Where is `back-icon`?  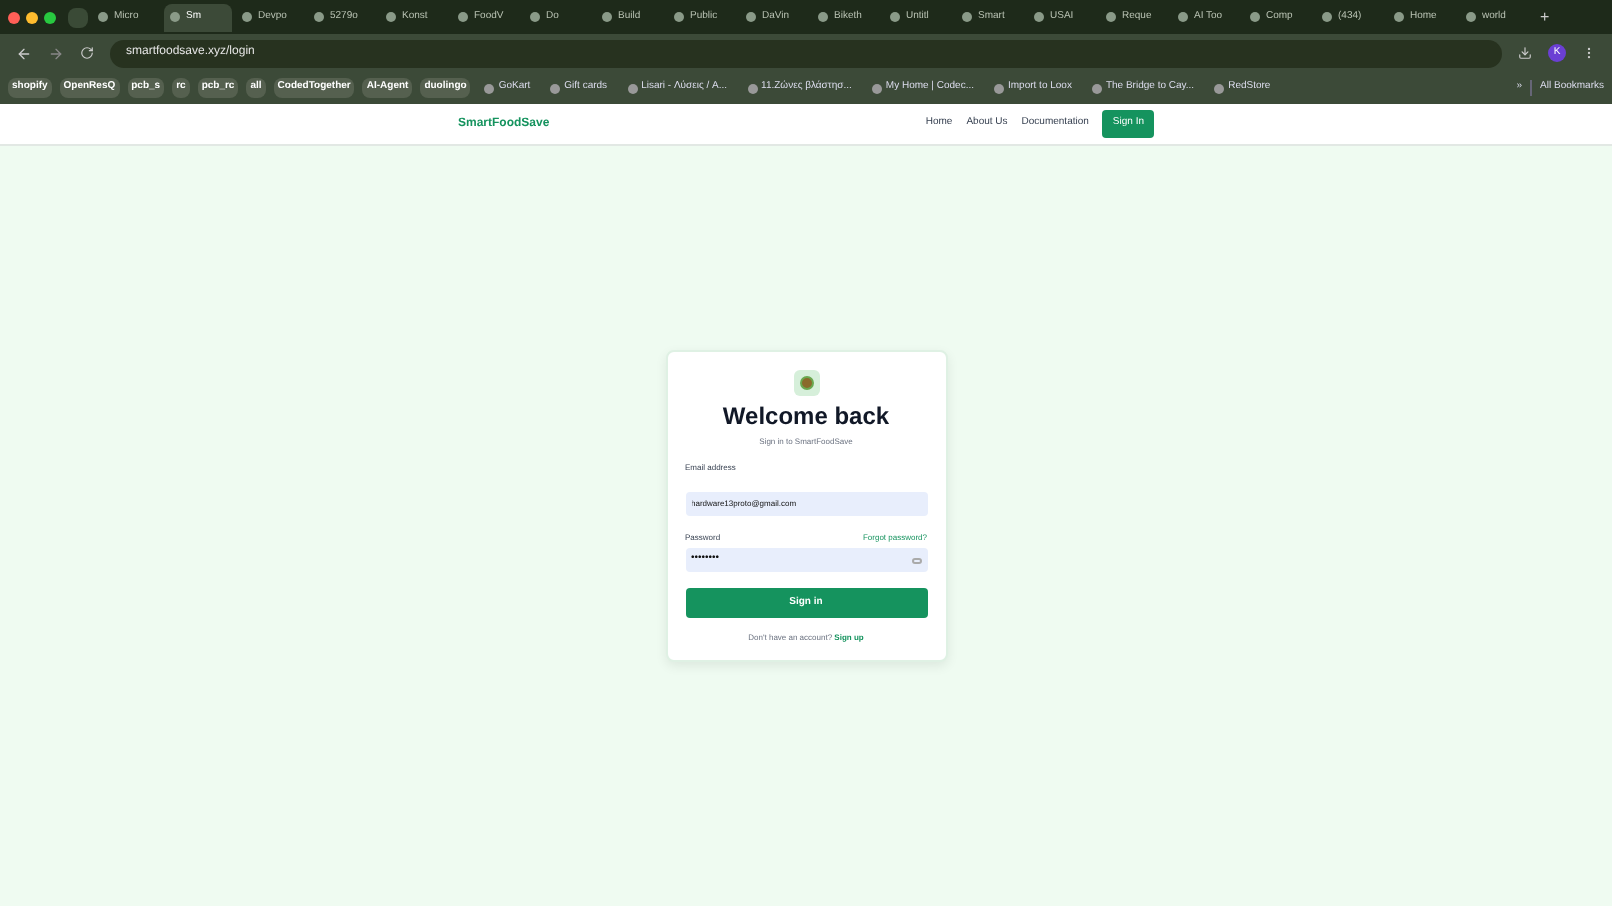 back-icon is located at coordinates (24, 53).